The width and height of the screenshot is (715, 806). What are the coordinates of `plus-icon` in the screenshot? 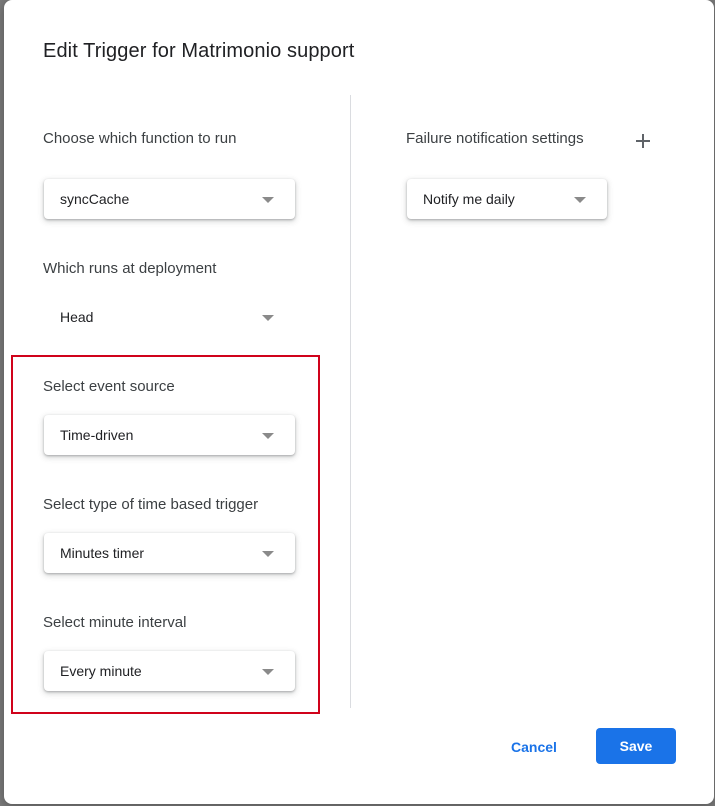 It's located at (643, 140).